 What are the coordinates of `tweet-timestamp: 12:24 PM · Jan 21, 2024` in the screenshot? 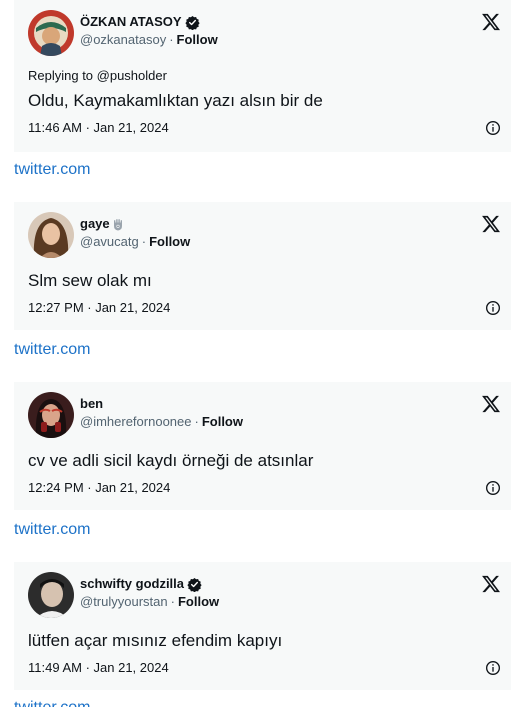 It's located at (99, 488).